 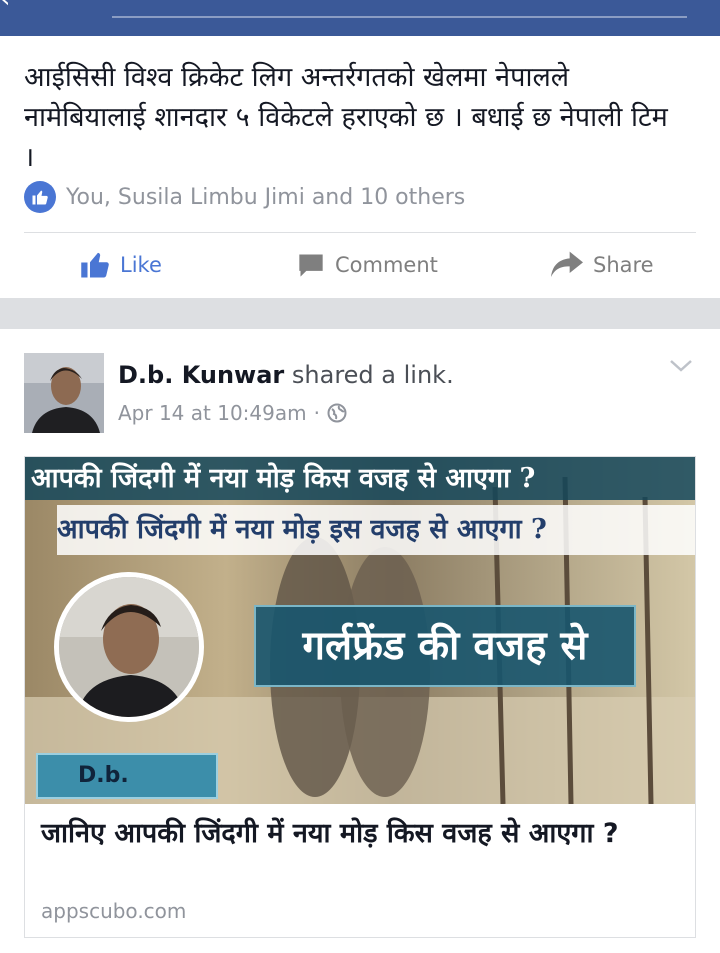 What do you see at coordinates (201, 375) in the screenshot?
I see `author-name: D.b. Kunwar` at bounding box center [201, 375].